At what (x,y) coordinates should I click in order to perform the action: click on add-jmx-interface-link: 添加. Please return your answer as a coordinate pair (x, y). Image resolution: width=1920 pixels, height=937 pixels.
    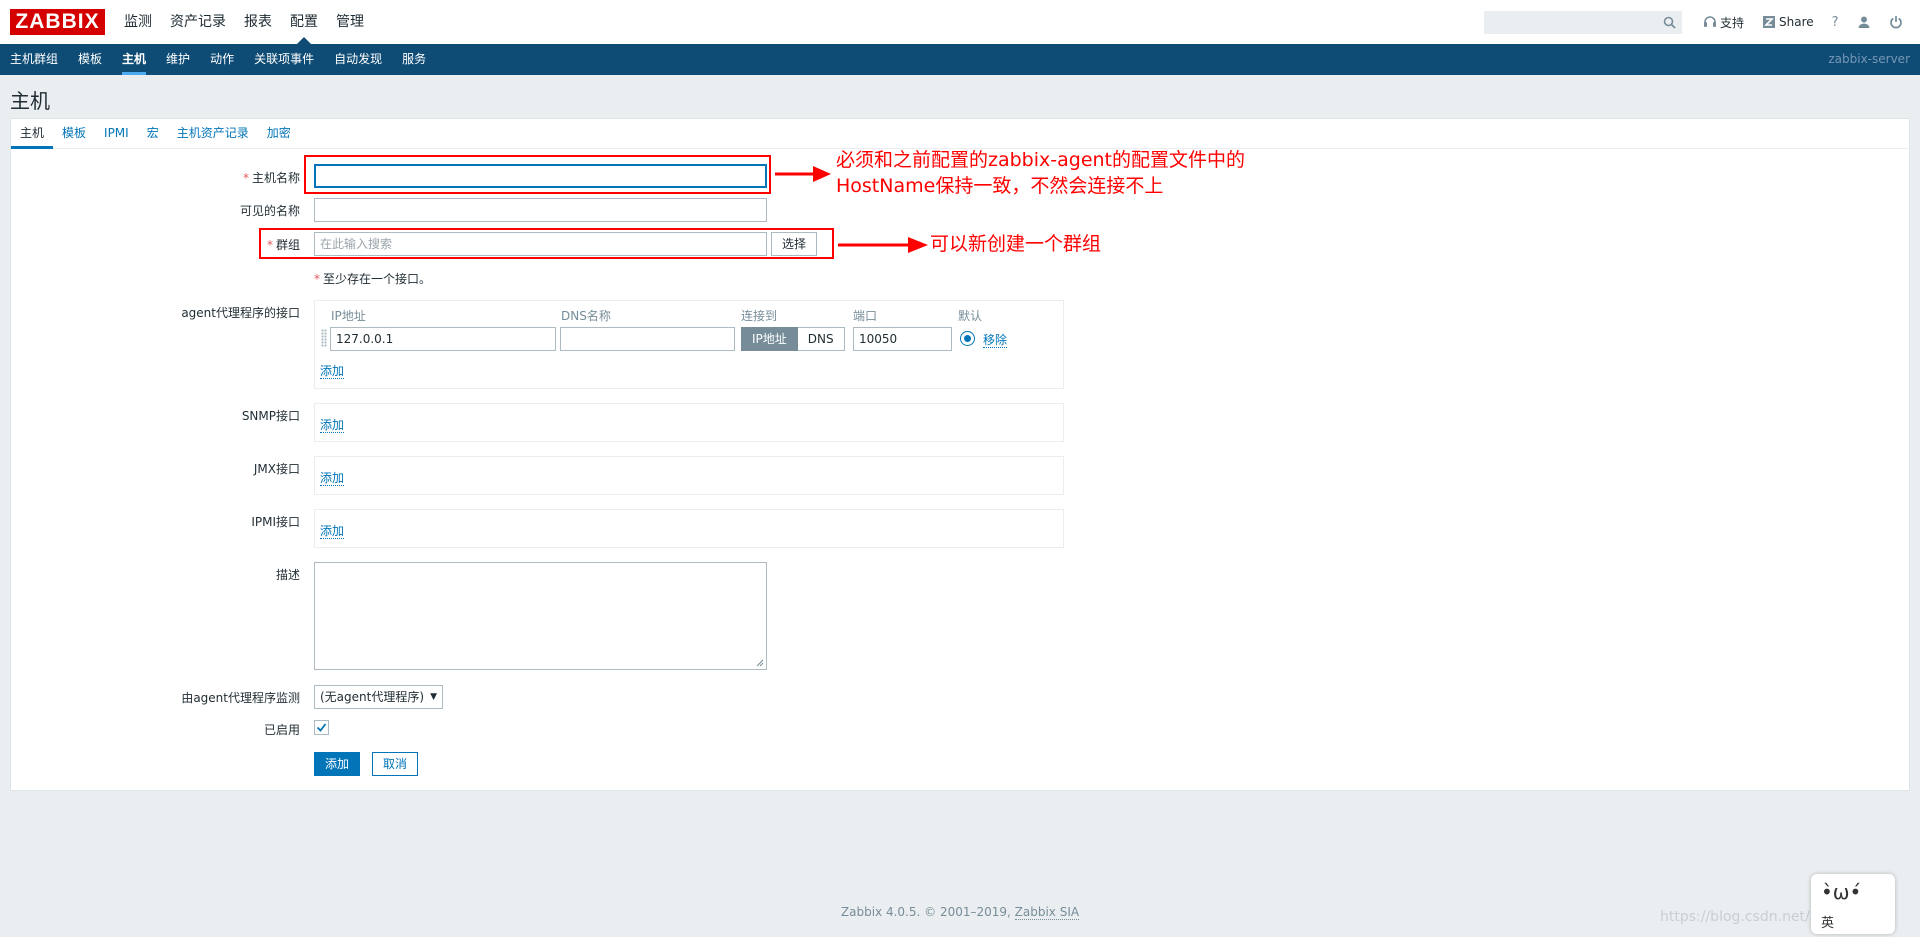
    Looking at the image, I should click on (332, 478).